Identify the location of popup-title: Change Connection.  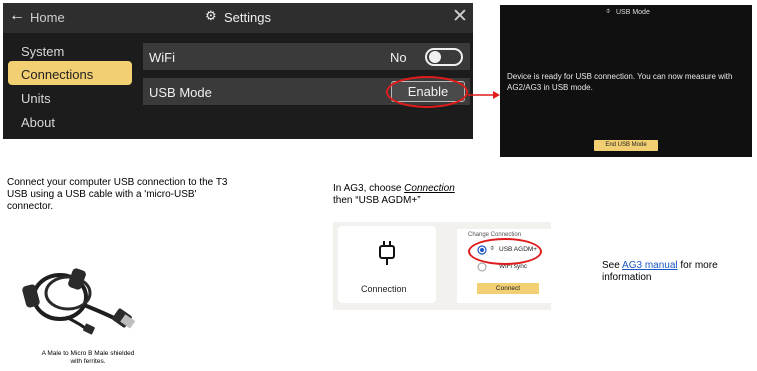
(495, 235).